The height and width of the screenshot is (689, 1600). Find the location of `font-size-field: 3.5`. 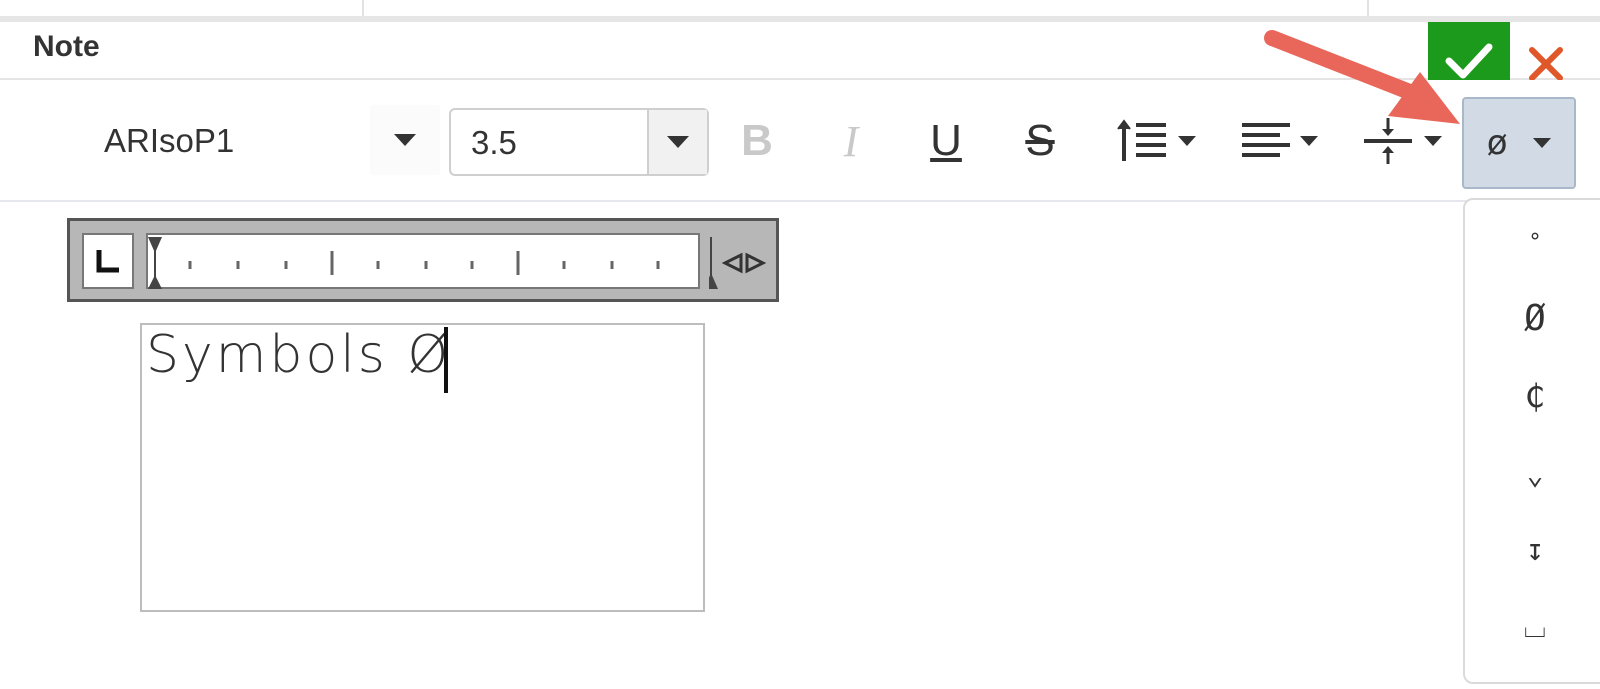

font-size-field: 3.5 is located at coordinates (579, 142).